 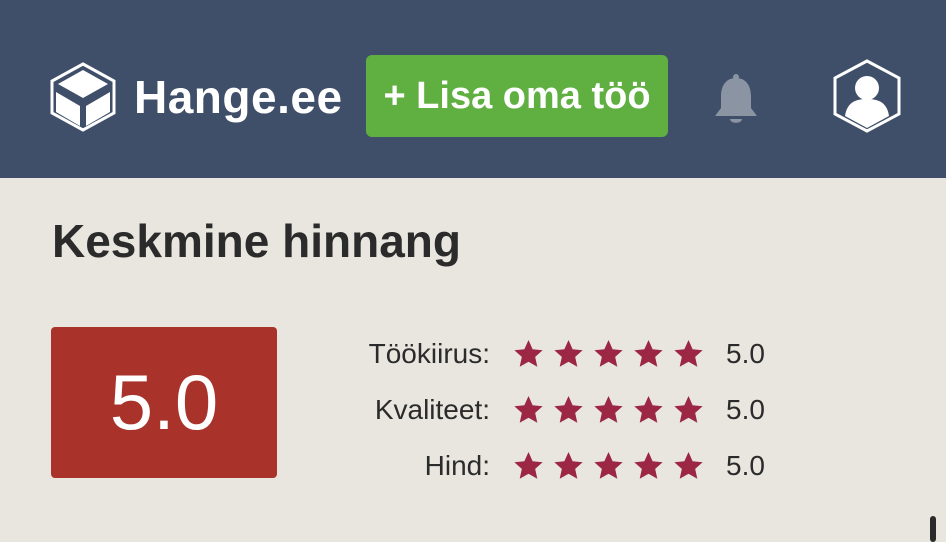 I want to click on rating-row-speed: Töökiirus: 5.0, so click(x=560, y=354).